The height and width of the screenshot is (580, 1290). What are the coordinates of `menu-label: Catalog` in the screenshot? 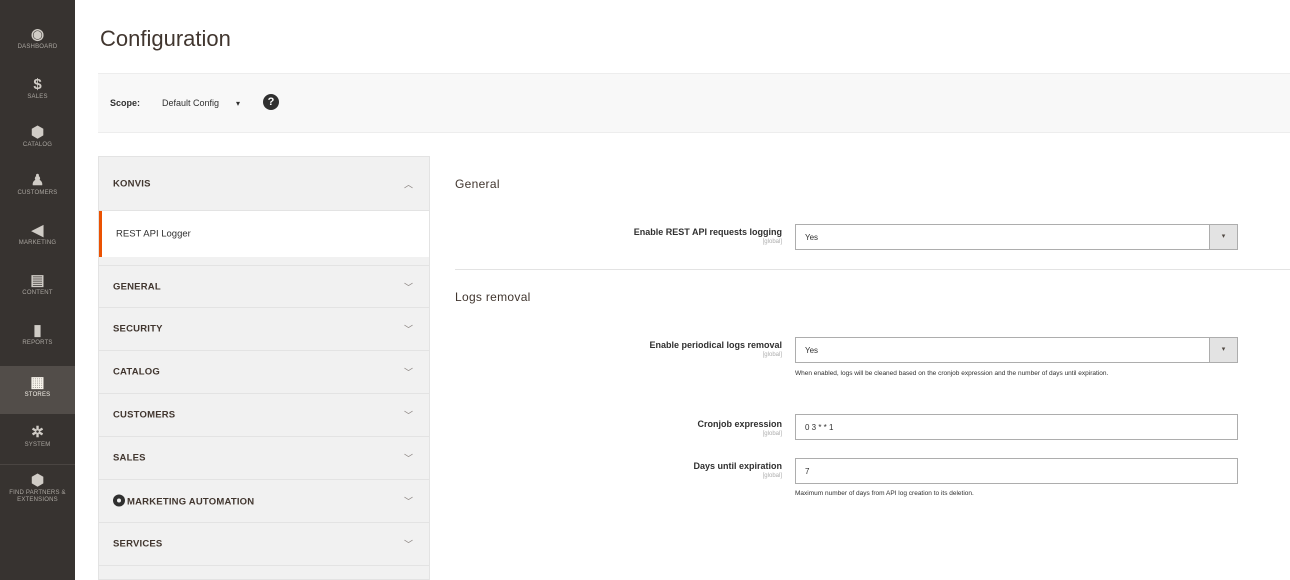 It's located at (37, 145).